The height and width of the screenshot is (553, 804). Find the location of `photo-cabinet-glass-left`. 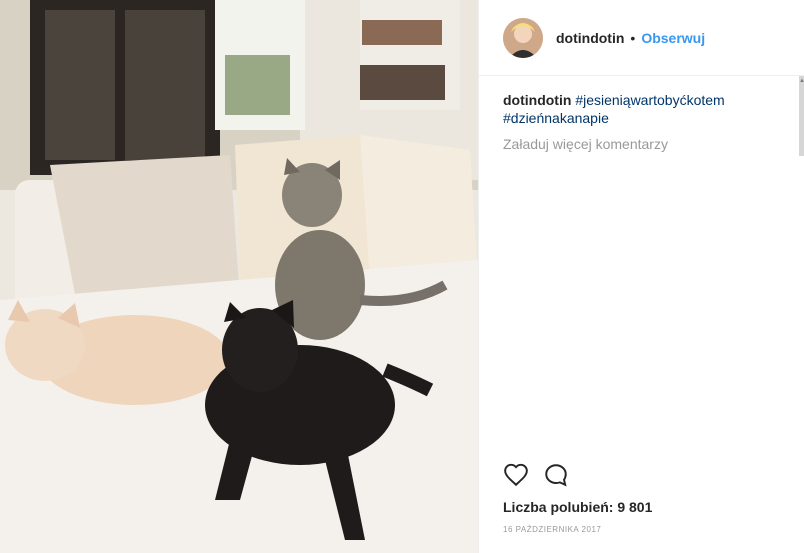

photo-cabinet-glass-left is located at coordinates (80, 85).